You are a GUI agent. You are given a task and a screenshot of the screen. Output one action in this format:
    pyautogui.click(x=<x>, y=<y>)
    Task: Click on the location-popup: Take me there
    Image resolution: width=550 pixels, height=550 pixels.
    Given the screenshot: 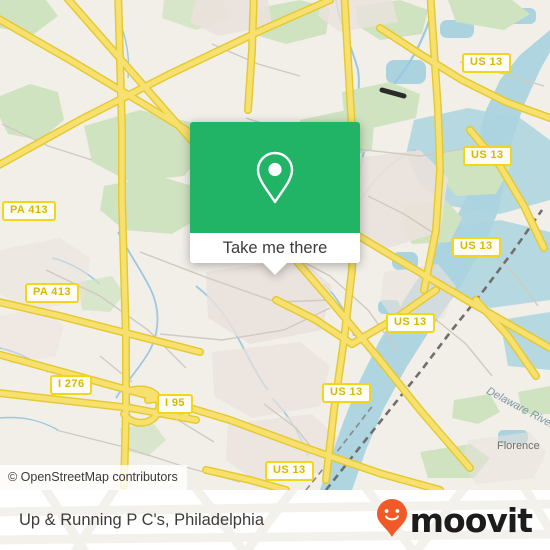 What is the action you would take?
    pyautogui.click(x=275, y=198)
    